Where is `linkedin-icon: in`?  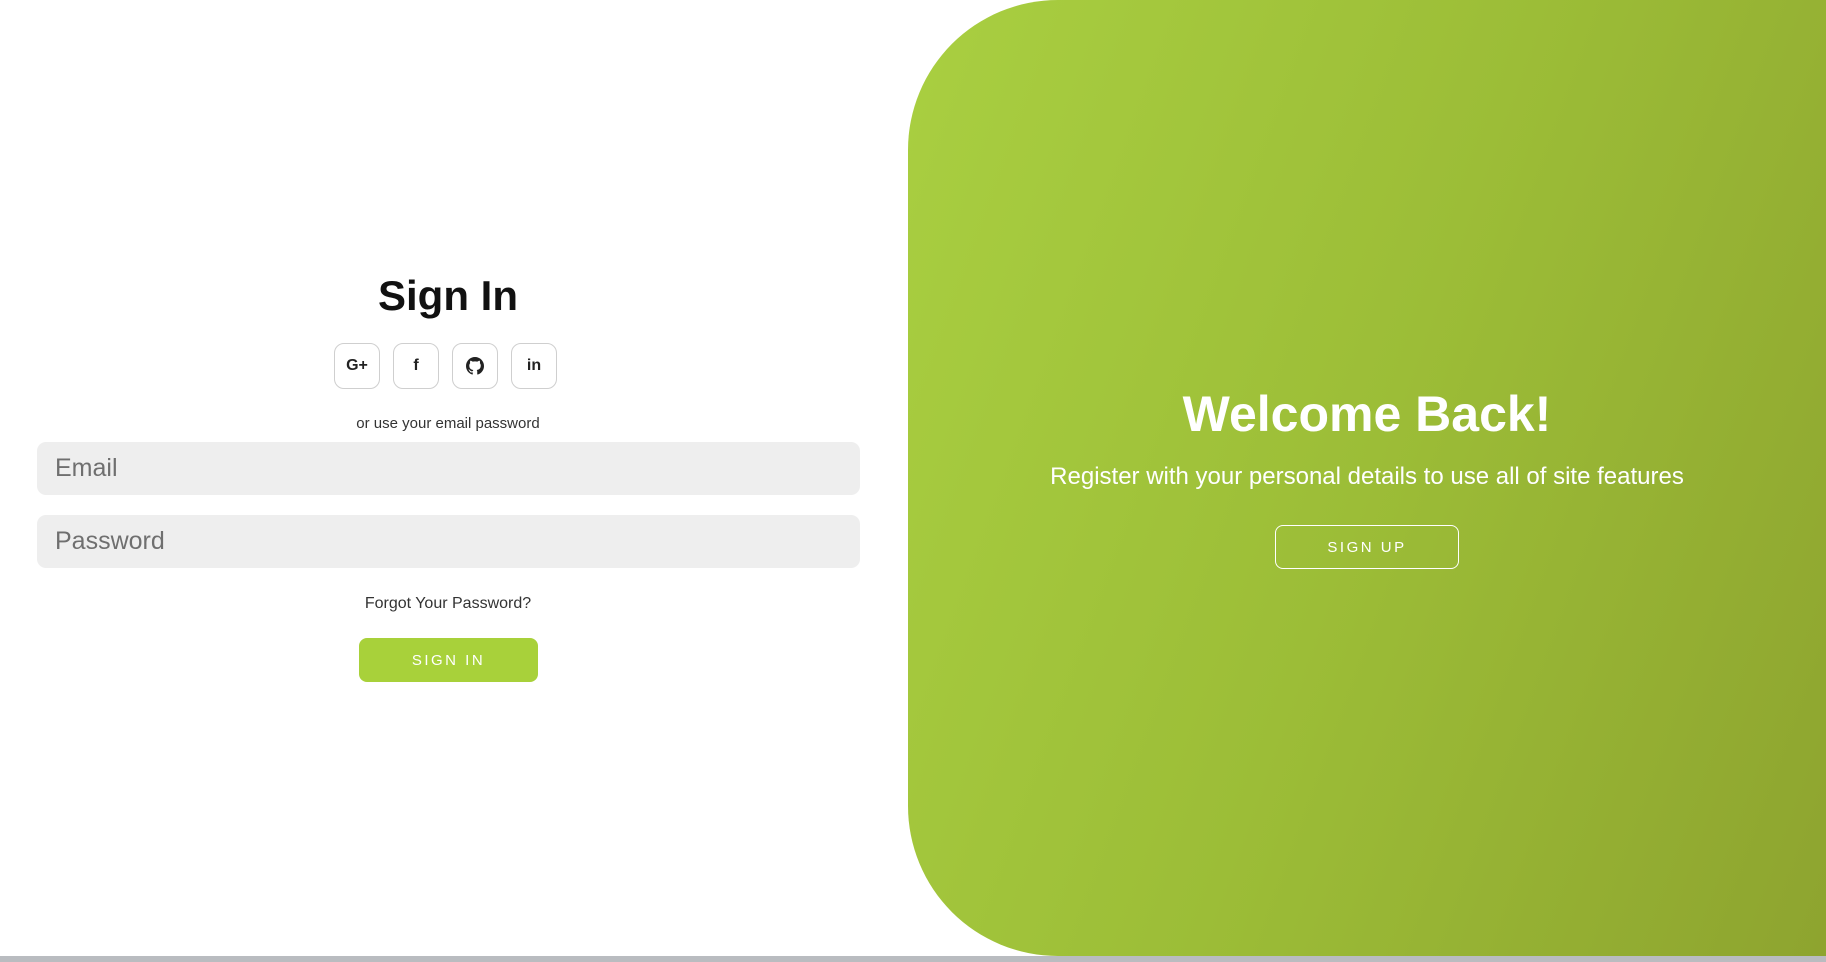 linkedin-icon: in is located at coordinates (534, 365).